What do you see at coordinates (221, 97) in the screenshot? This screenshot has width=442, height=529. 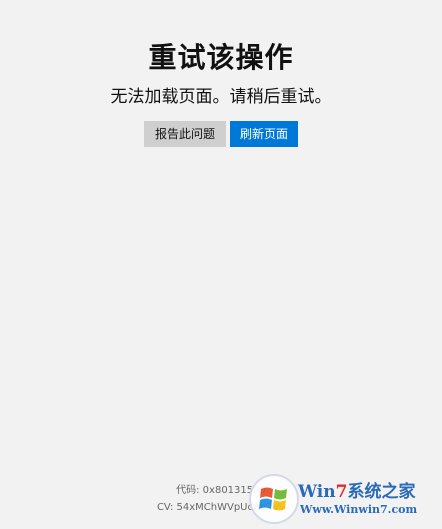 I see `error-message: 无法加载页面。请稍后重试。` at bounding box center [221, 97].